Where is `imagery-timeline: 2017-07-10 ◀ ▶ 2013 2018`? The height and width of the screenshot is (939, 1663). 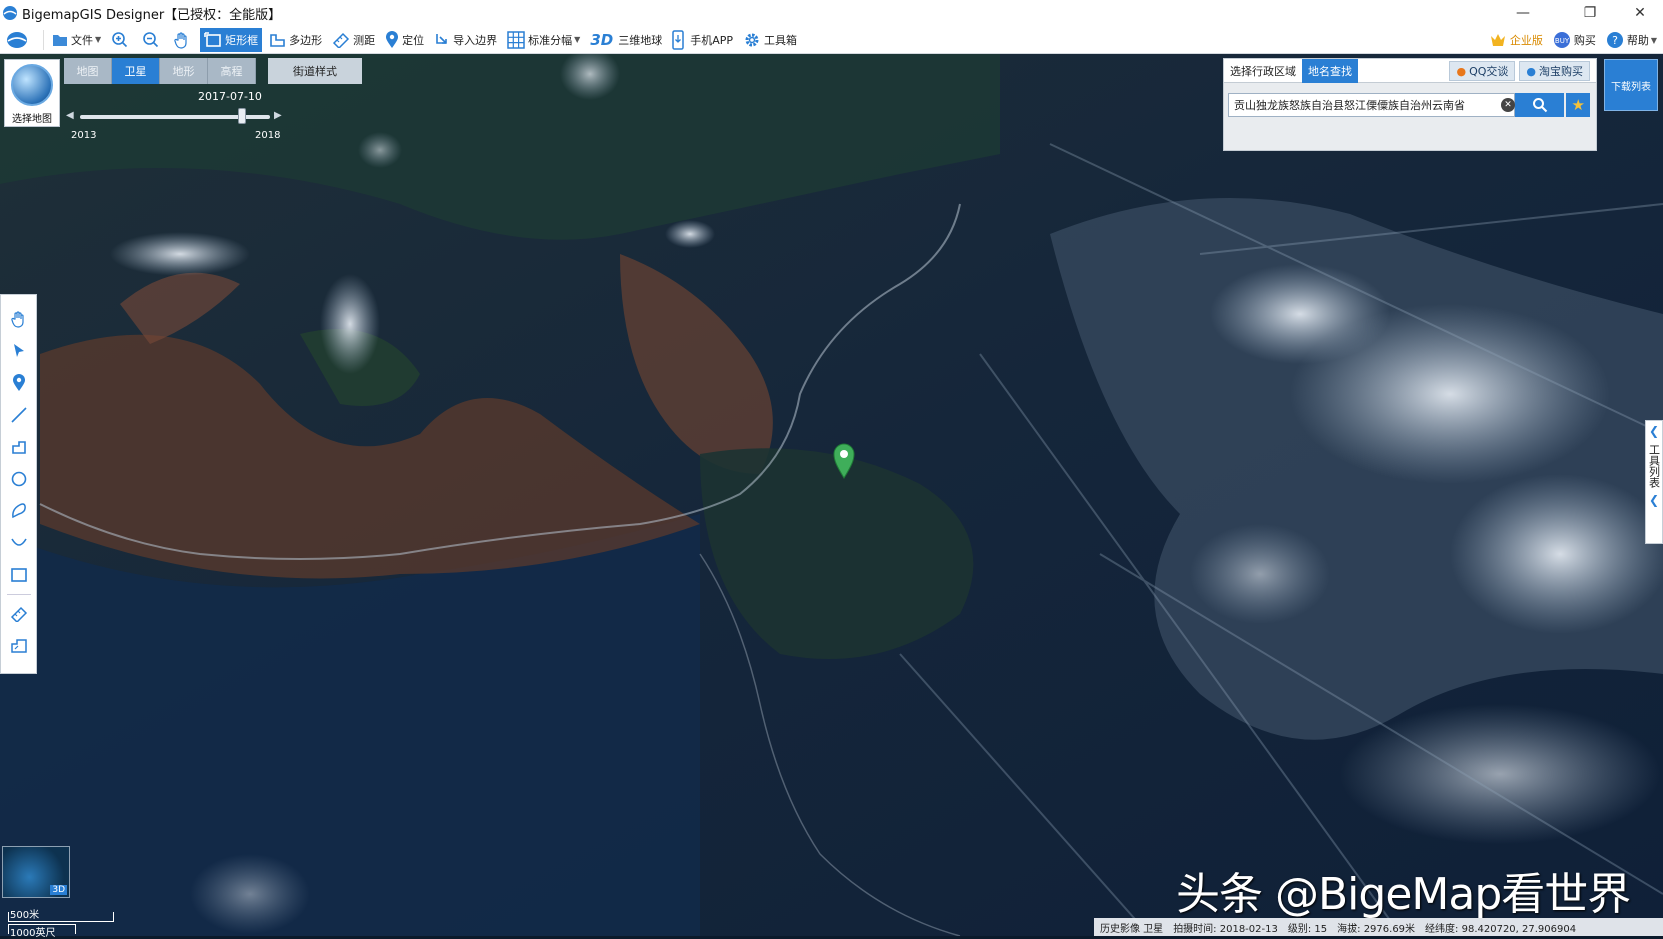
imagery-timeline: 2017-07-10 ◀ ▶ 2013 2018 is located at coordinates (175, 115).